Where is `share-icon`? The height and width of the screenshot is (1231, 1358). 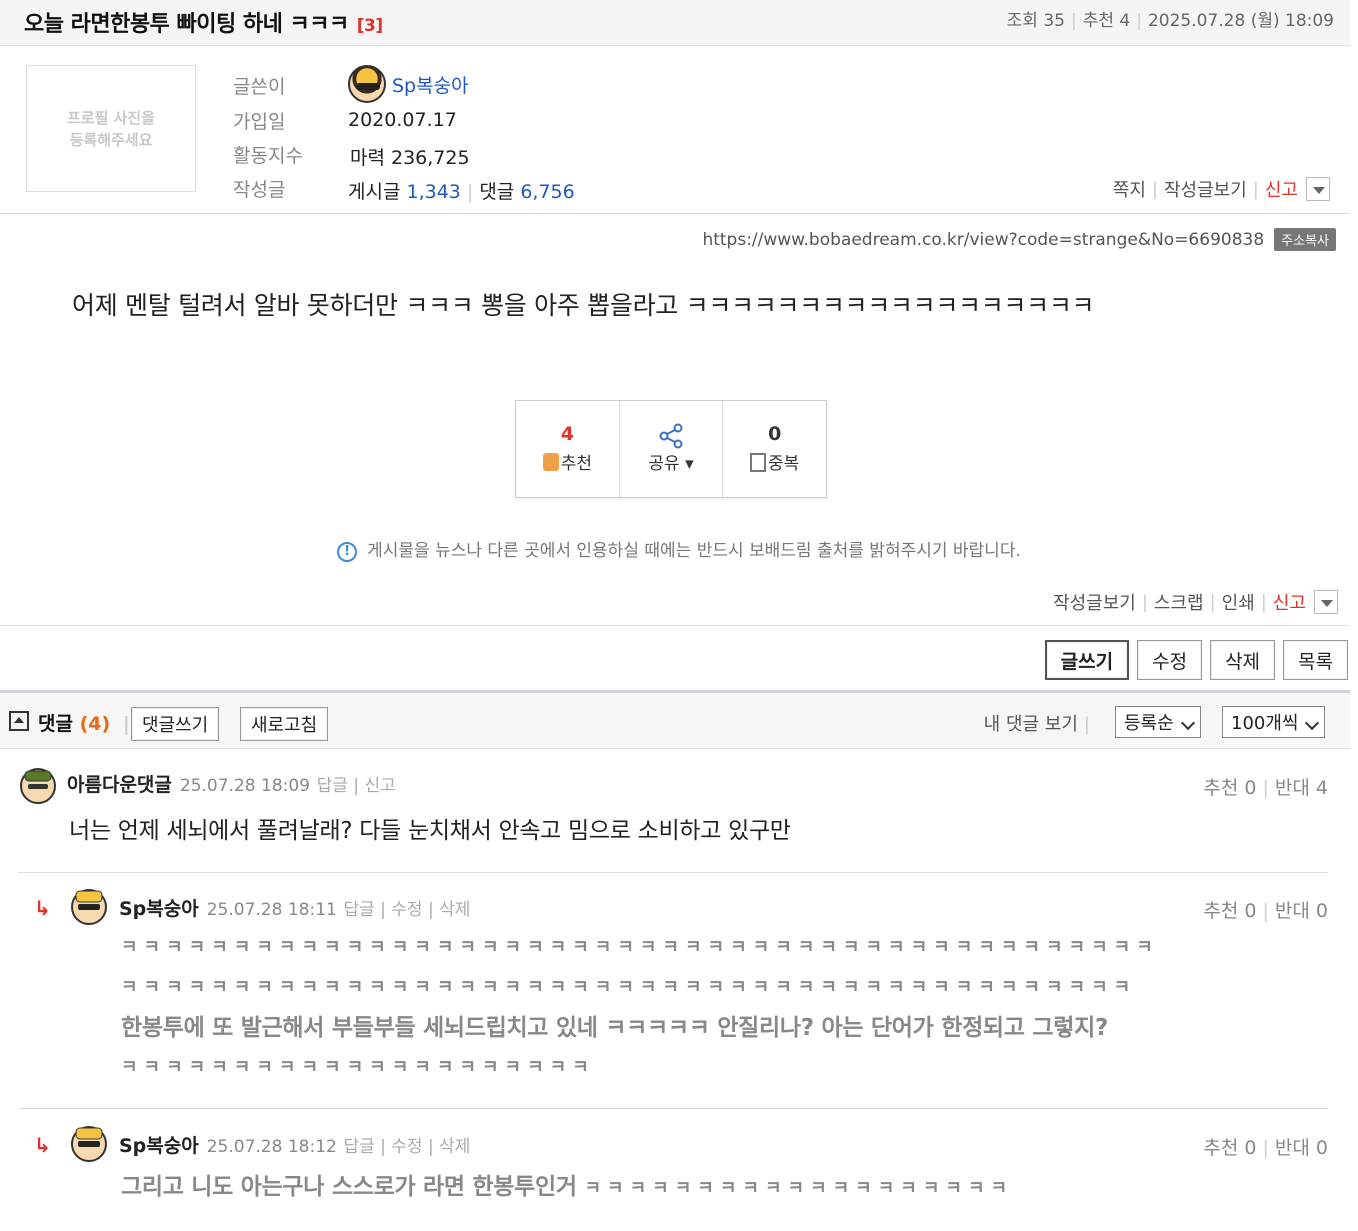 share-icon is located at coordinates (671, 436).